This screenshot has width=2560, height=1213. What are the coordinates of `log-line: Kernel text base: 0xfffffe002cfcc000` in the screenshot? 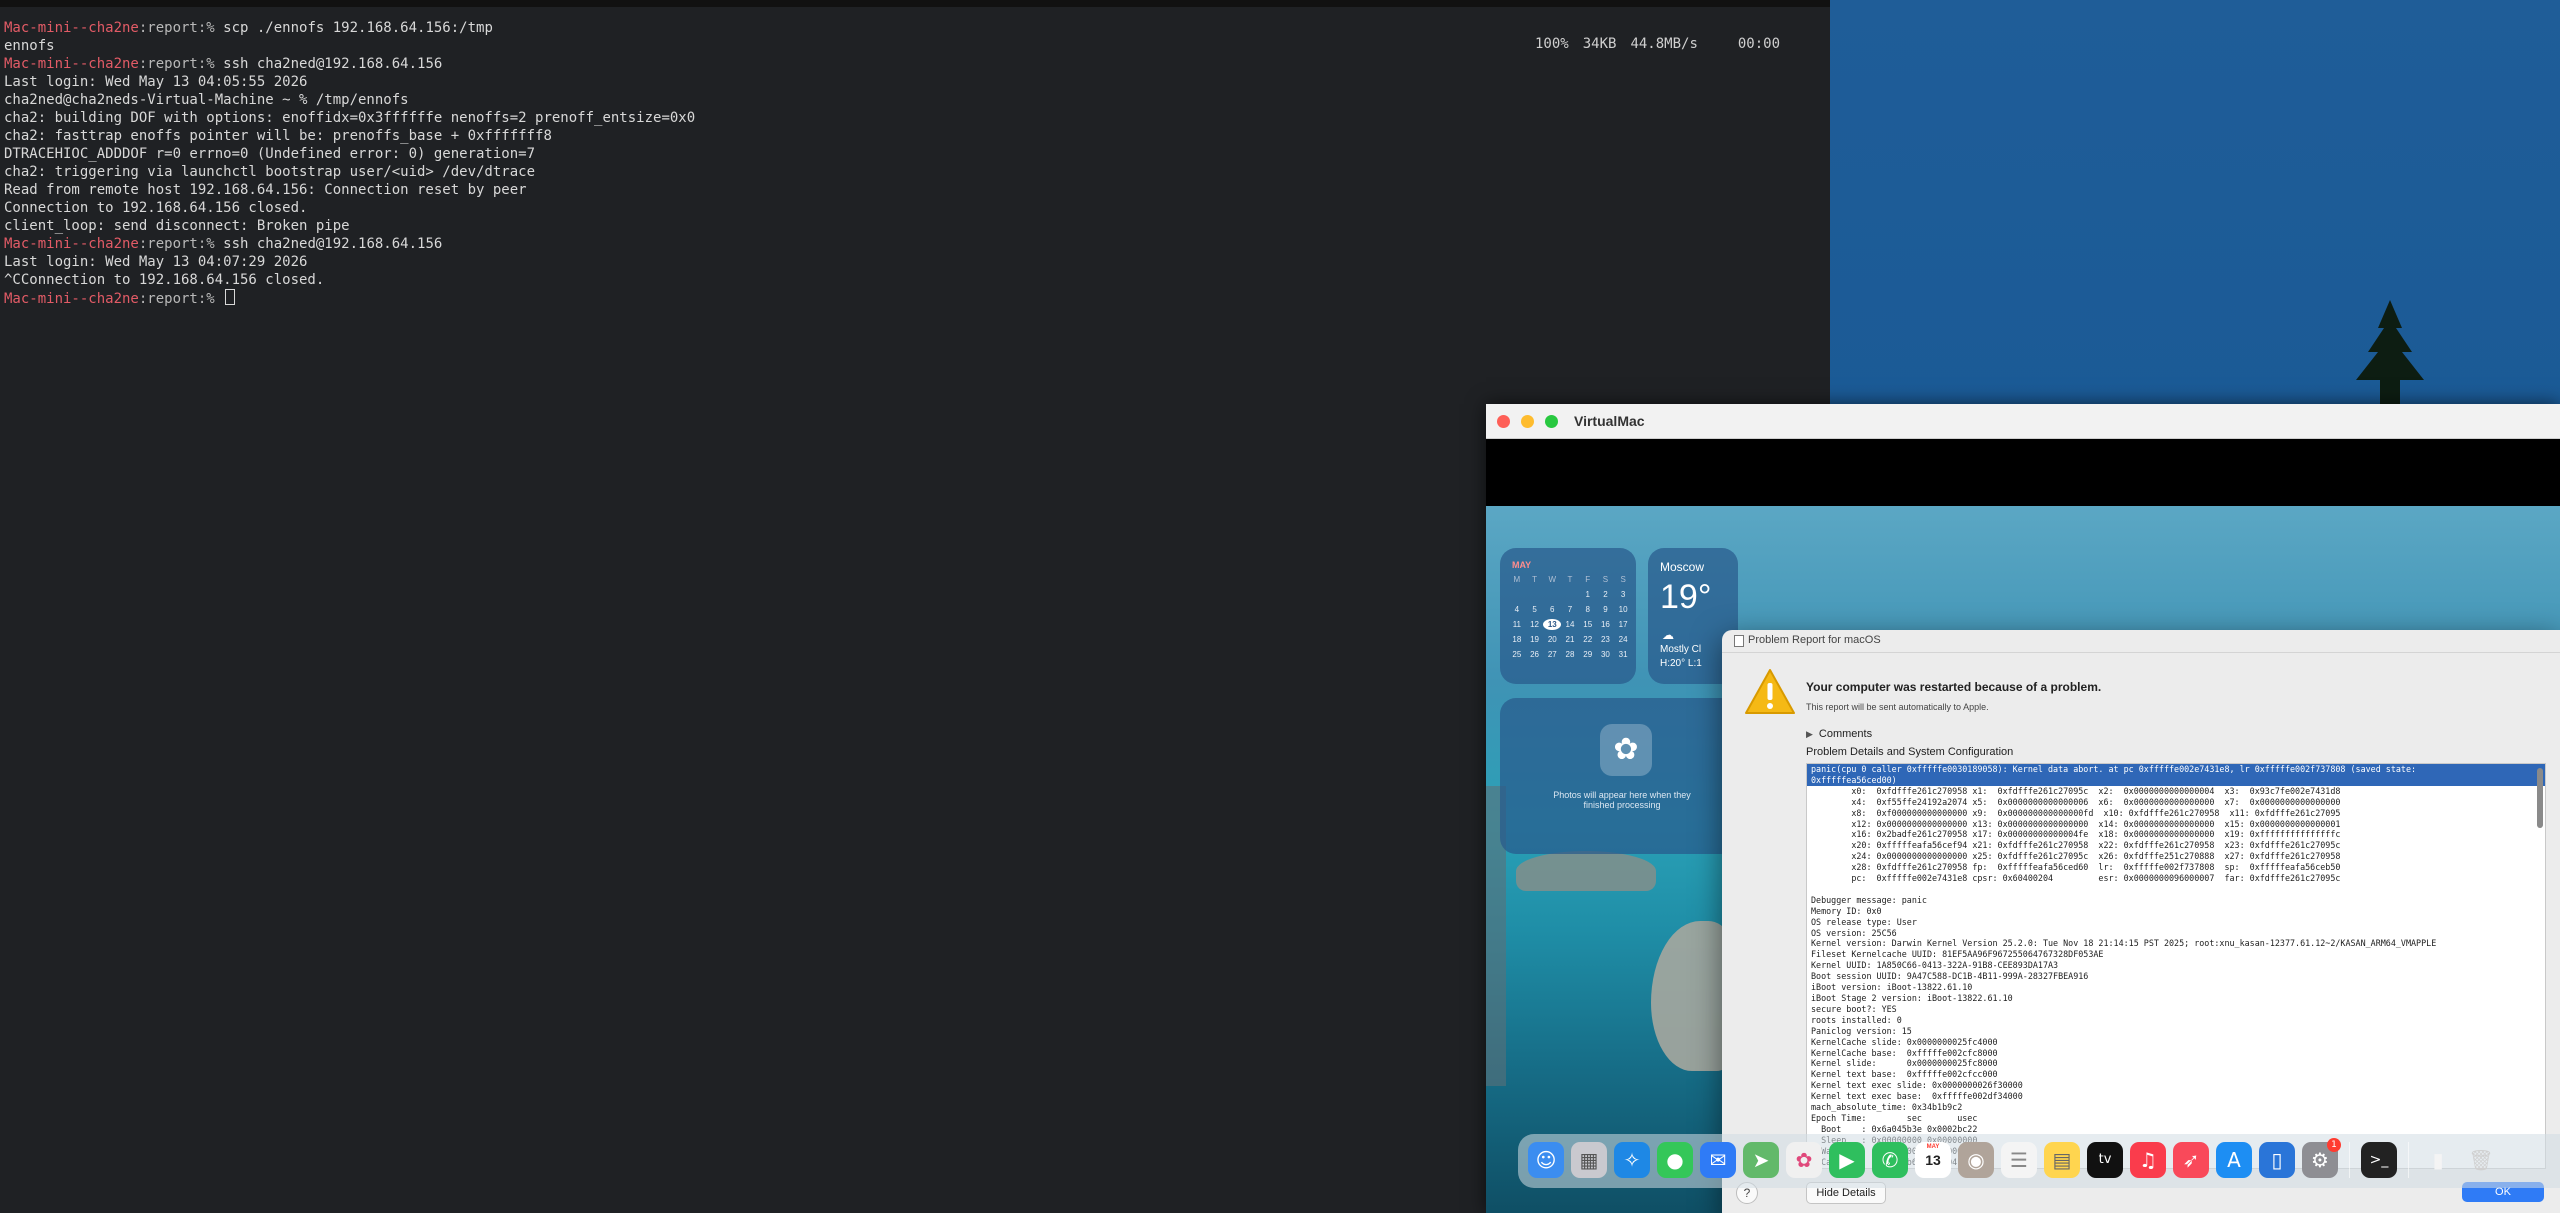 It's located at (1904, 1074).